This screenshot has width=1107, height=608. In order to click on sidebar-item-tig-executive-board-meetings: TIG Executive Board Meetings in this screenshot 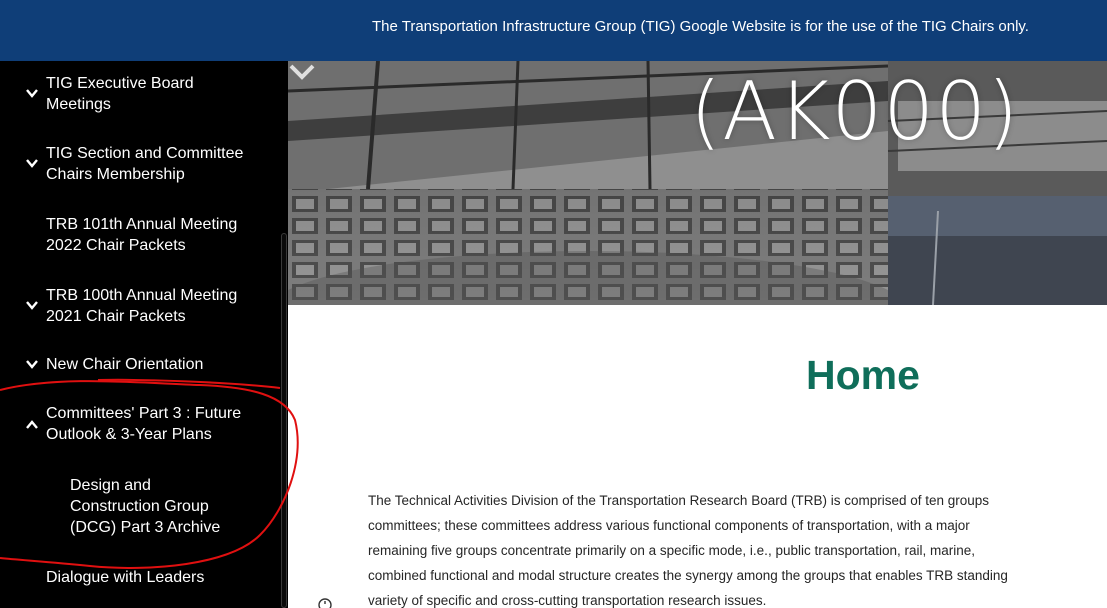, I will do `click(140, 95)`.